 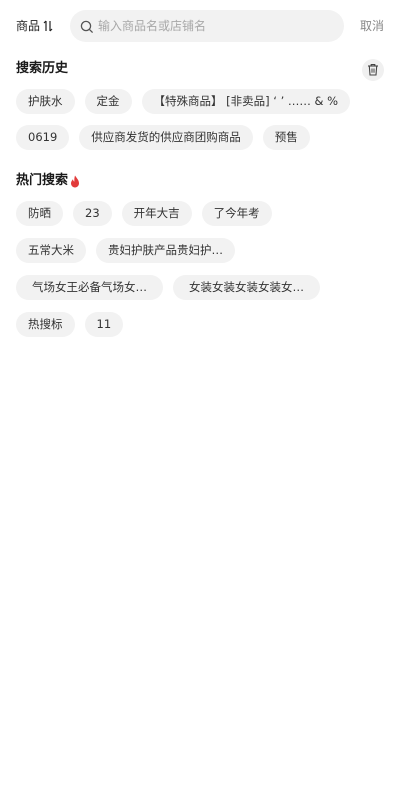 What do you see at coordinates (39, 213) in the screenshot?
I see `hot-chip: 防晒` at bounding box center [39, 213].